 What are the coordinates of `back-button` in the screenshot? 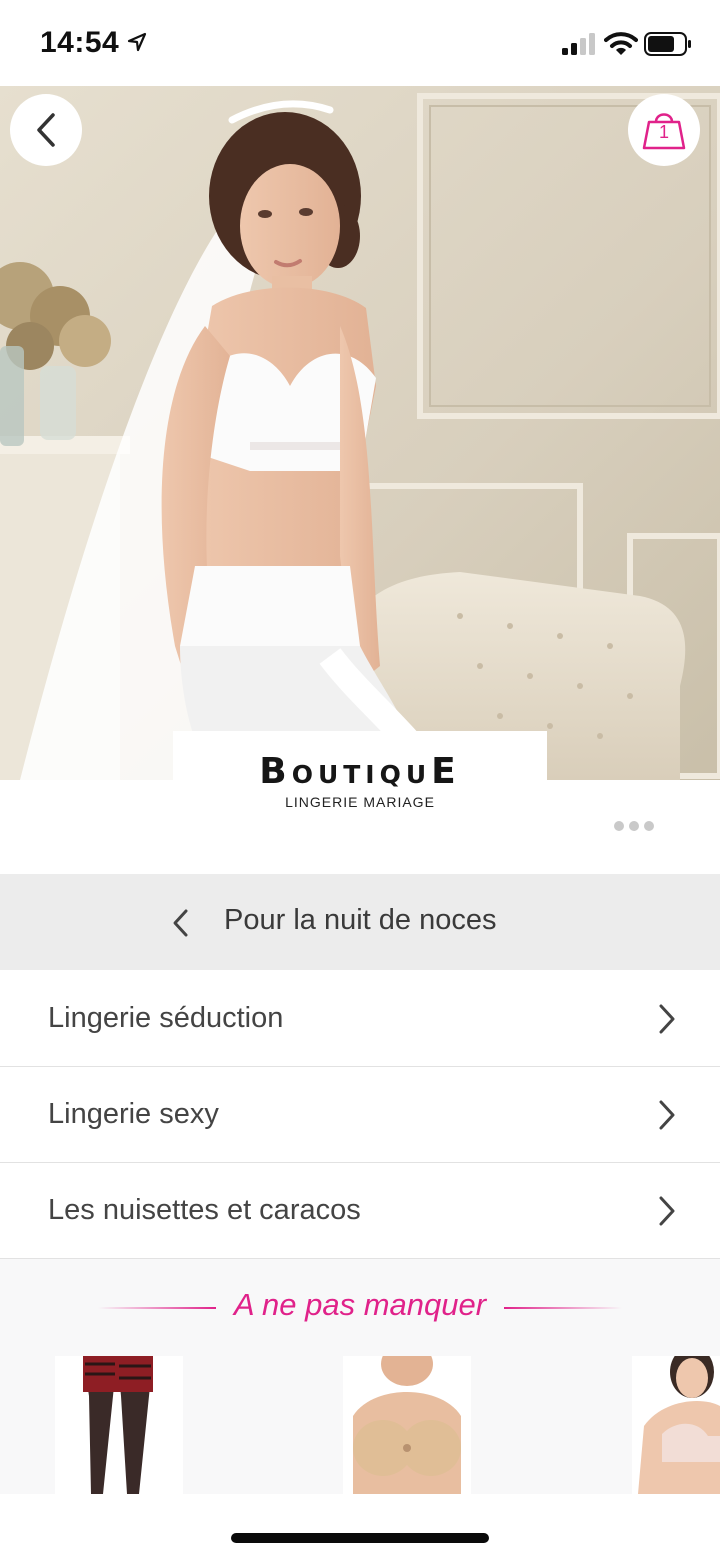 It's located at (46, 130).